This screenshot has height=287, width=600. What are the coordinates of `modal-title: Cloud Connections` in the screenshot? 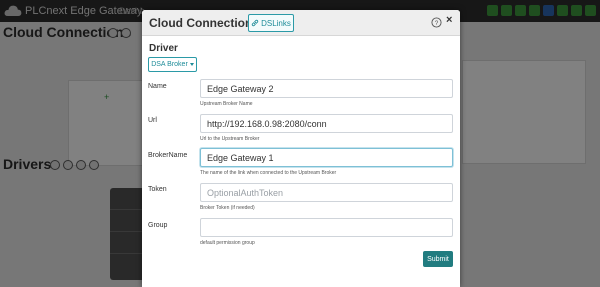 It's located at (204, 23).